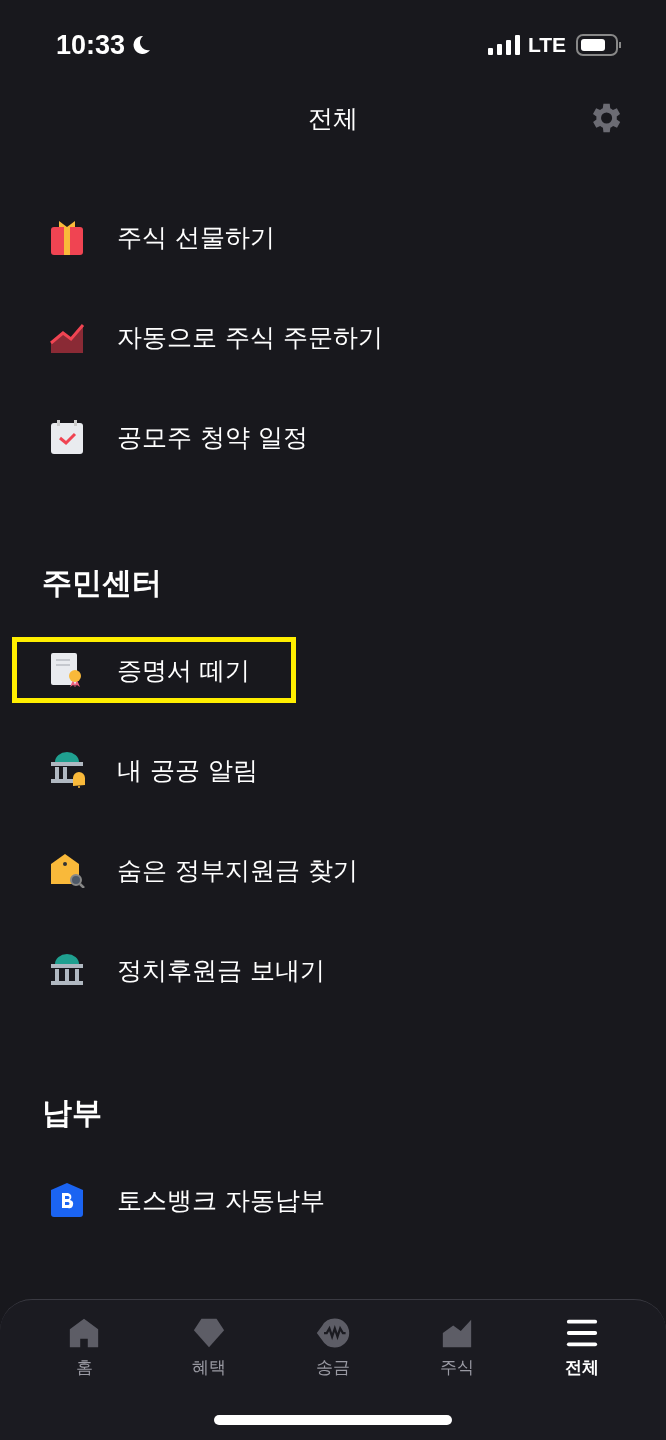  What do you see at coordinates (67, 437) in the screenshot?
I see `calendar-icon` at bounding box center [67, 437].